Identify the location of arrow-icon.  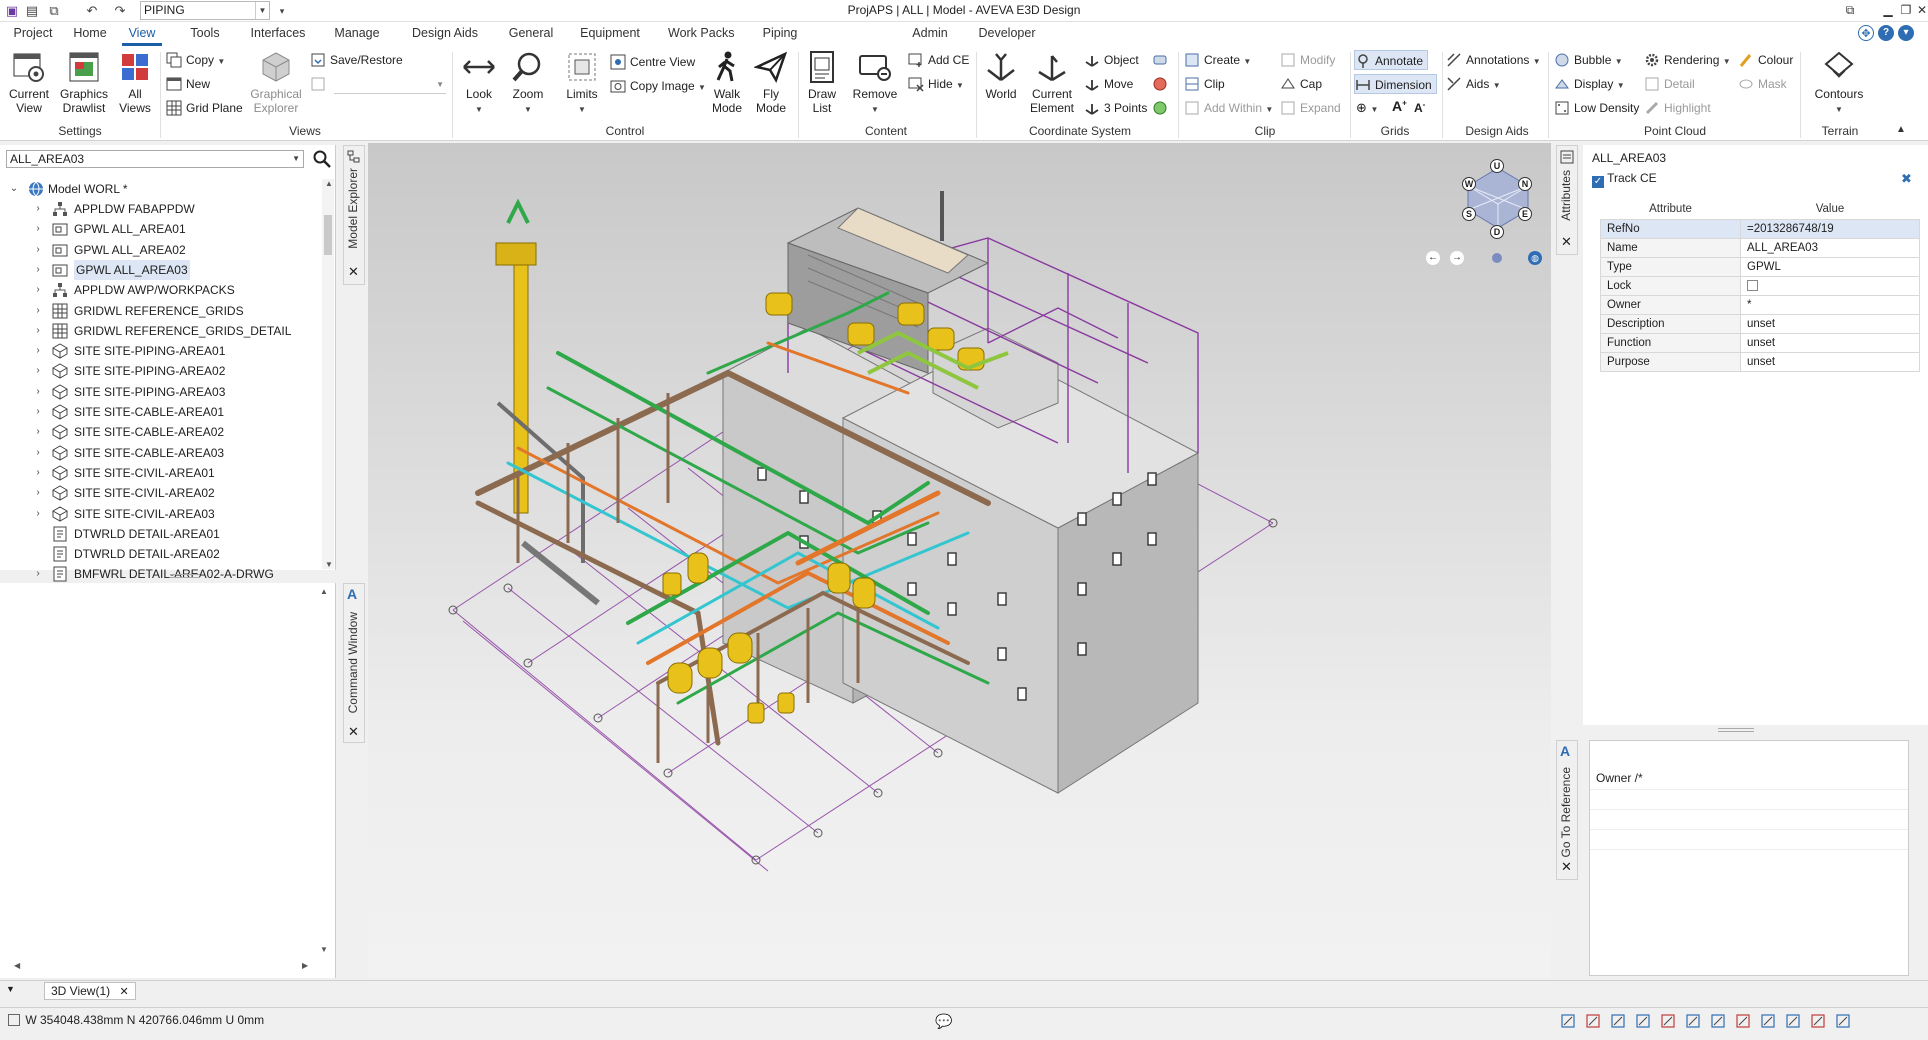
(1718, 1021).